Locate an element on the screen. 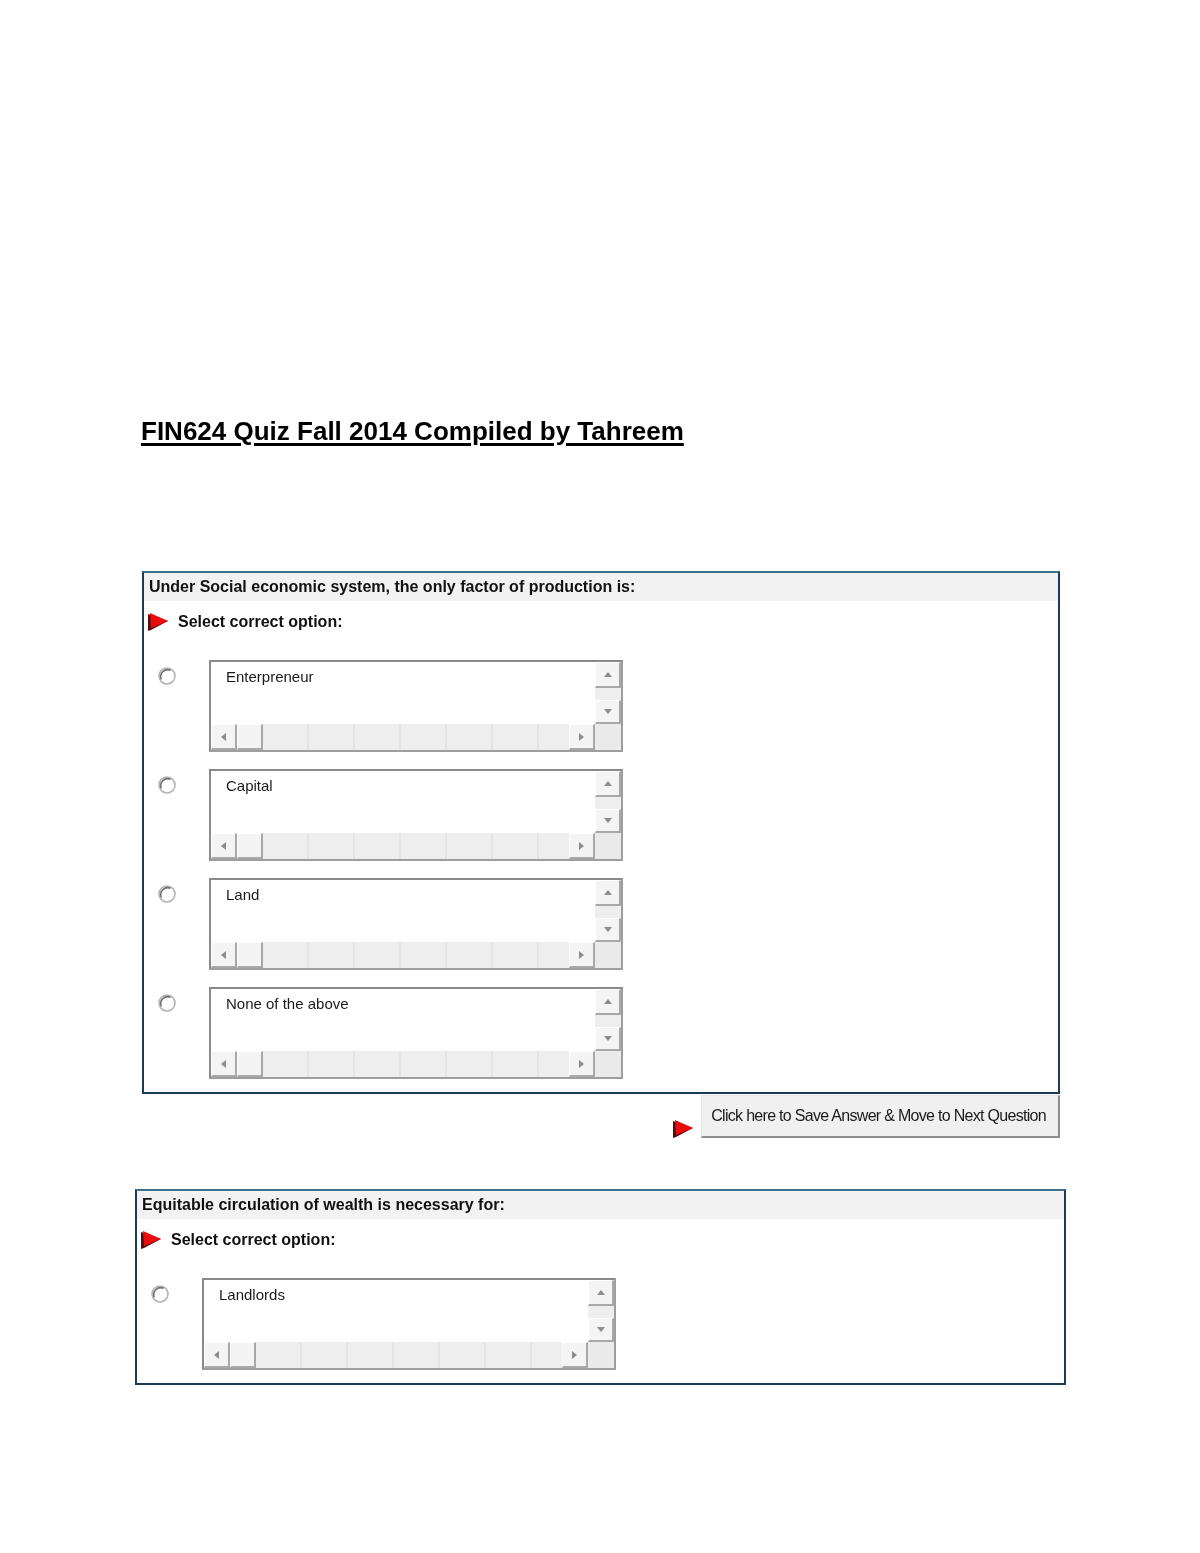 This screenshot has width=1200, height=1553. option-text: Enterpreneur is located at coordinates (269, 676).